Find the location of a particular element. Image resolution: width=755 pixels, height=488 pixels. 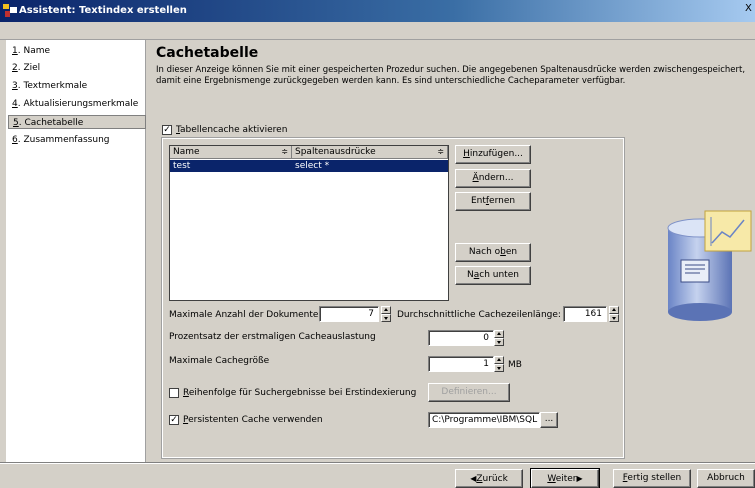

remove-button: Entfernen is located at coordinates (493, 201).